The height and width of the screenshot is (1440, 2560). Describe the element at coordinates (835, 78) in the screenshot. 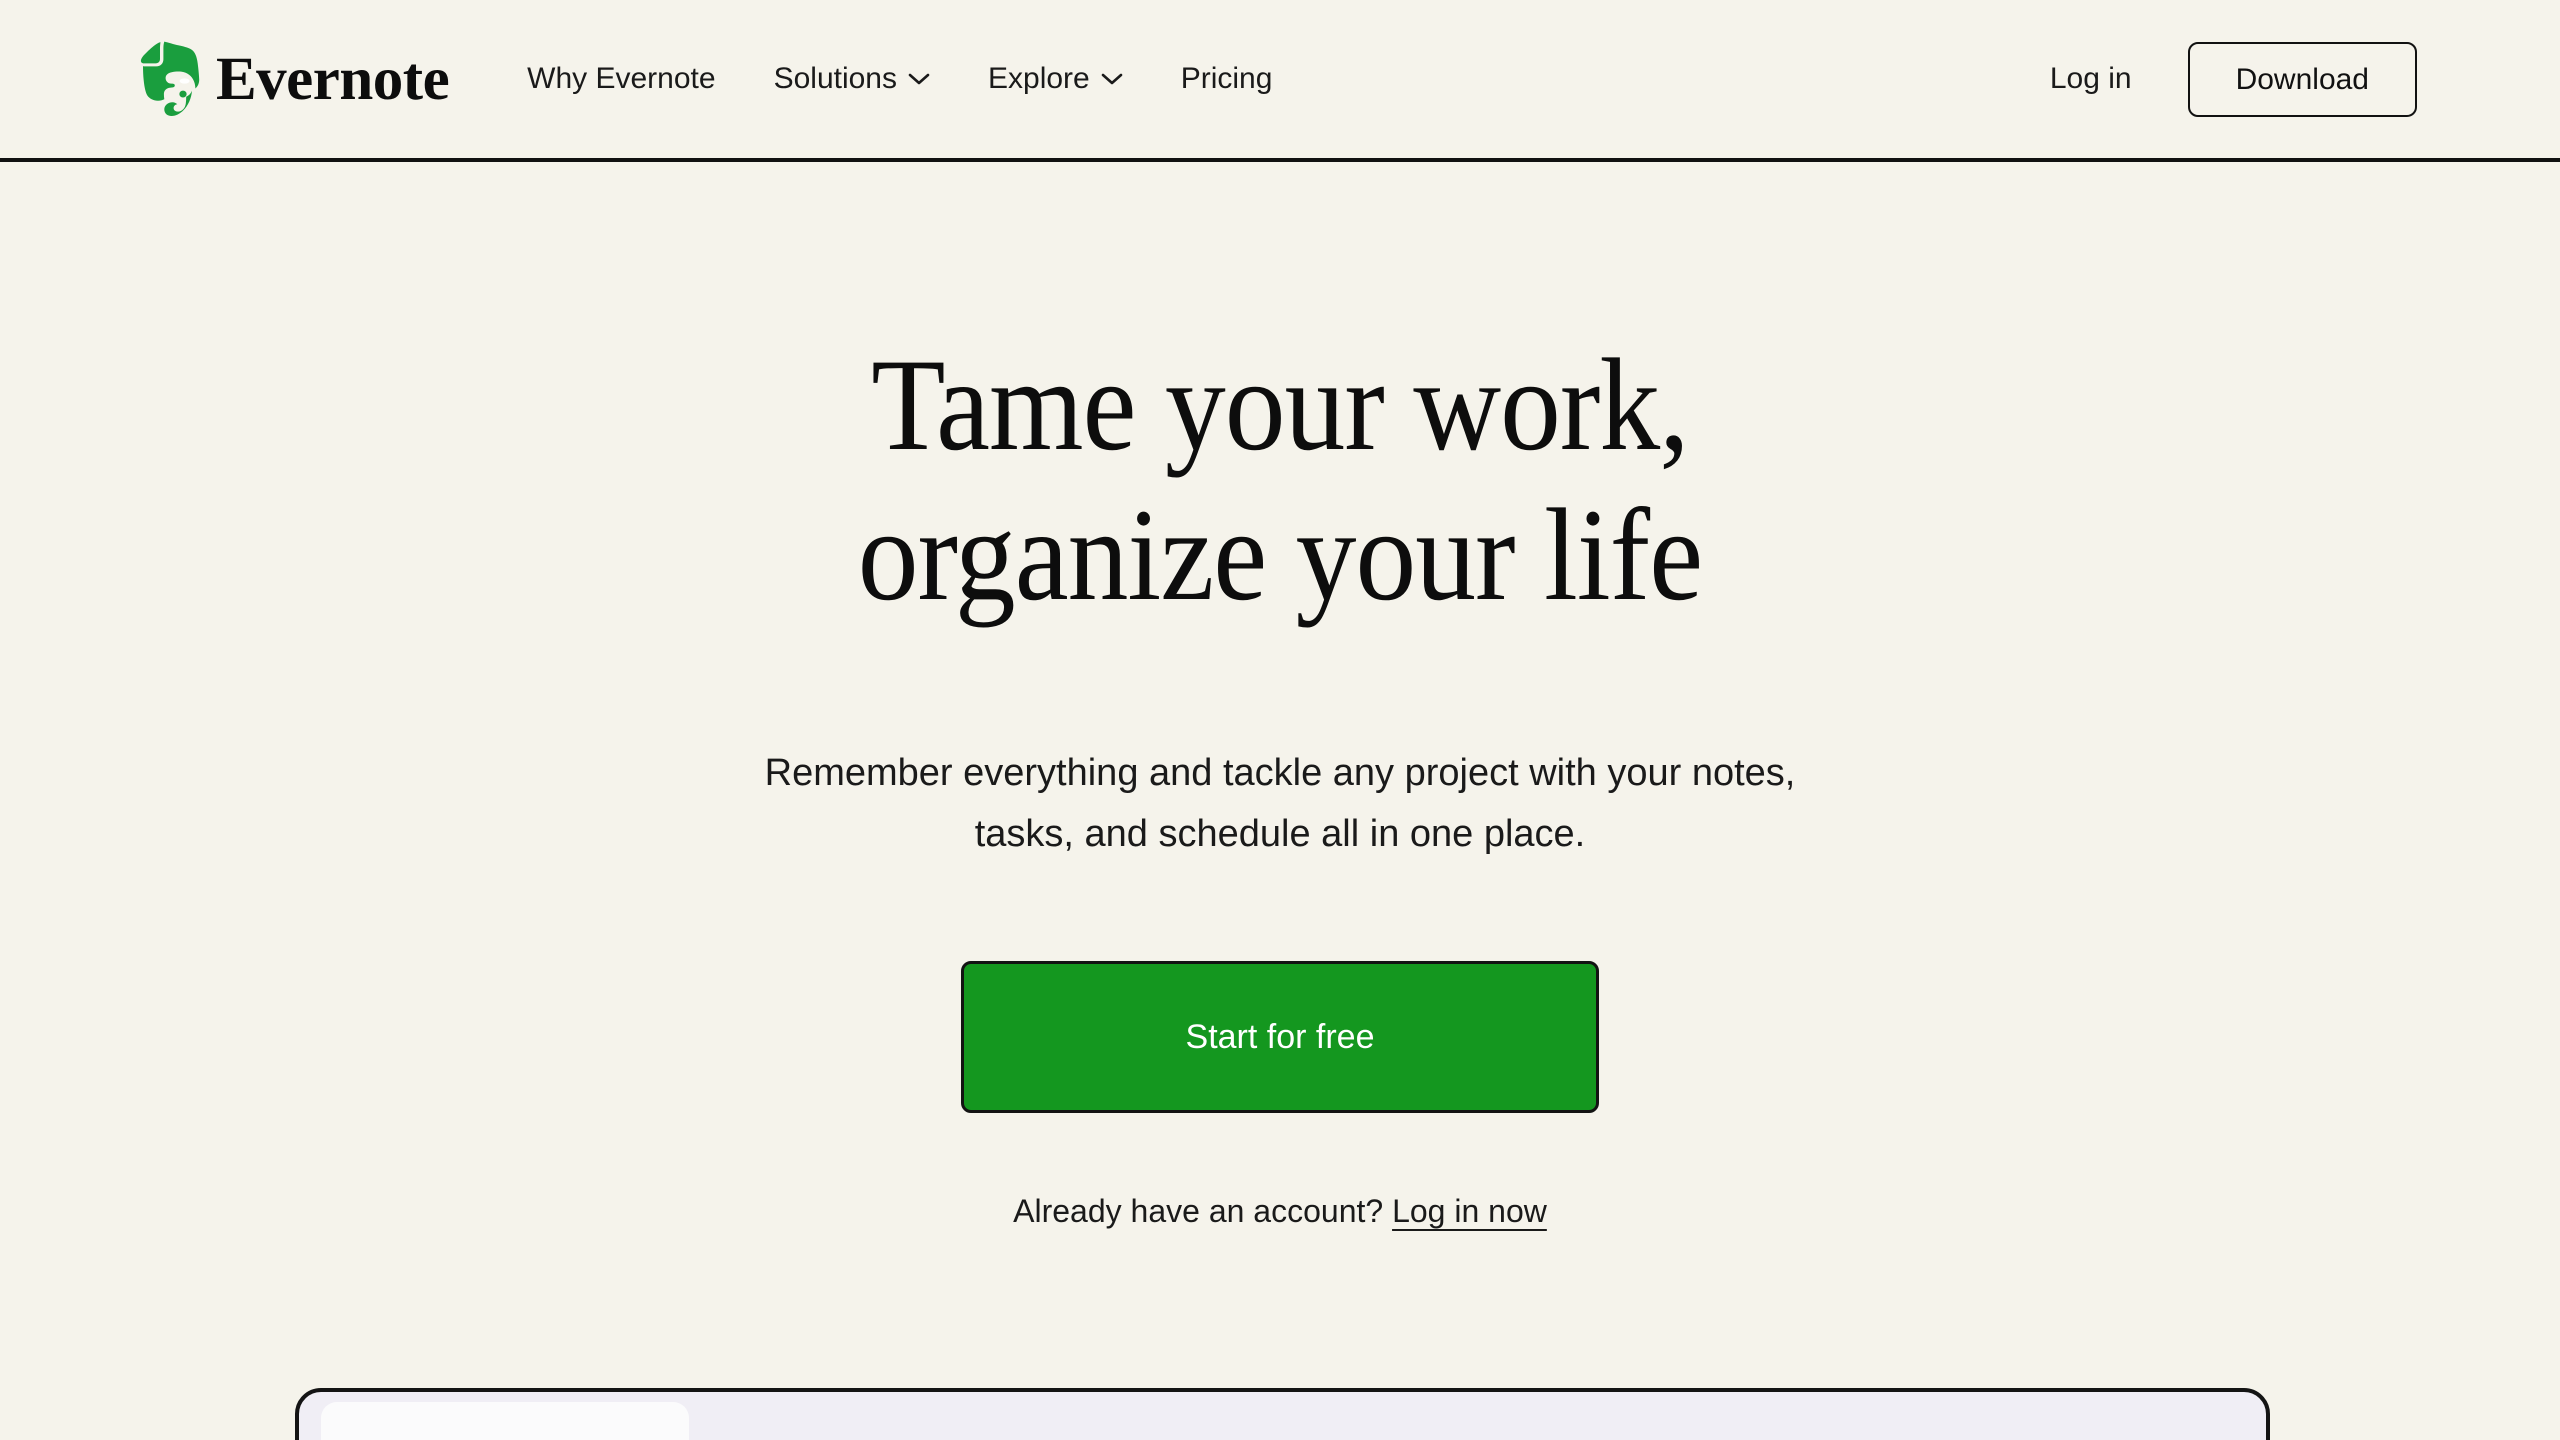

I see `nav-item-label: Solutions` at that location.